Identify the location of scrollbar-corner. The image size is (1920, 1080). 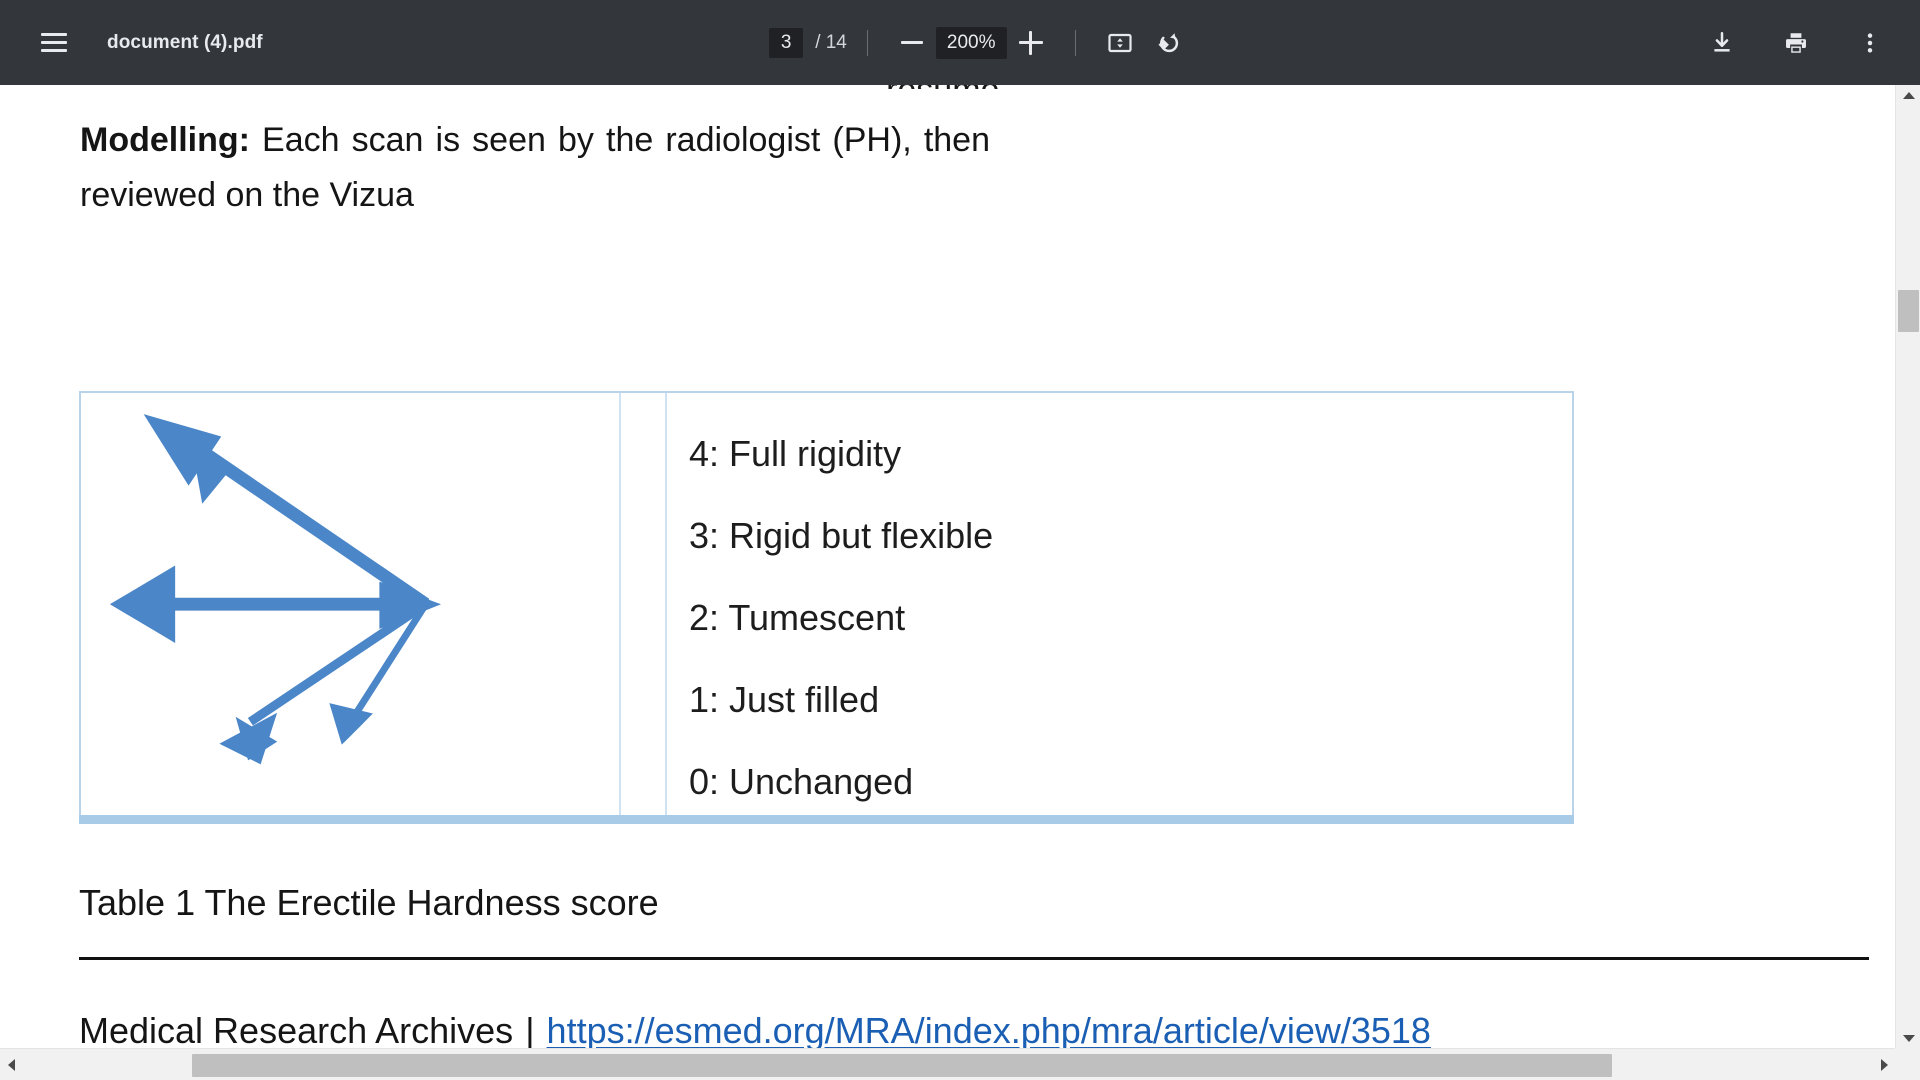
(1907, 1064).